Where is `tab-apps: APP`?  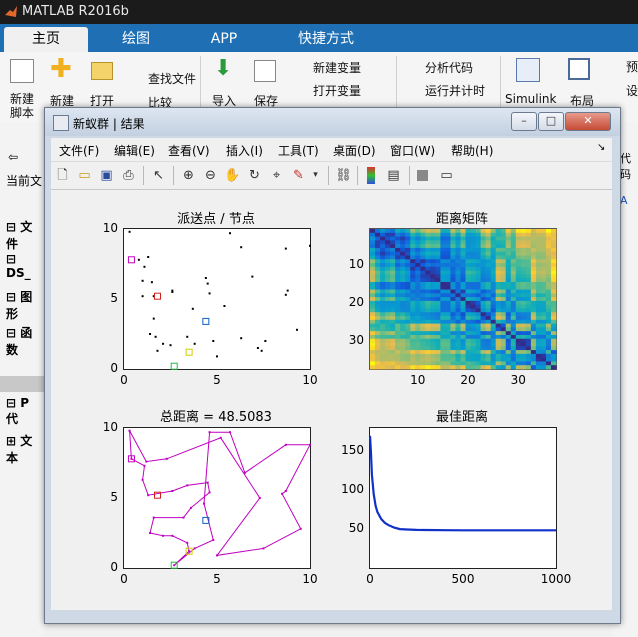 tab-apps: APP is located at coordinates (224, 39).